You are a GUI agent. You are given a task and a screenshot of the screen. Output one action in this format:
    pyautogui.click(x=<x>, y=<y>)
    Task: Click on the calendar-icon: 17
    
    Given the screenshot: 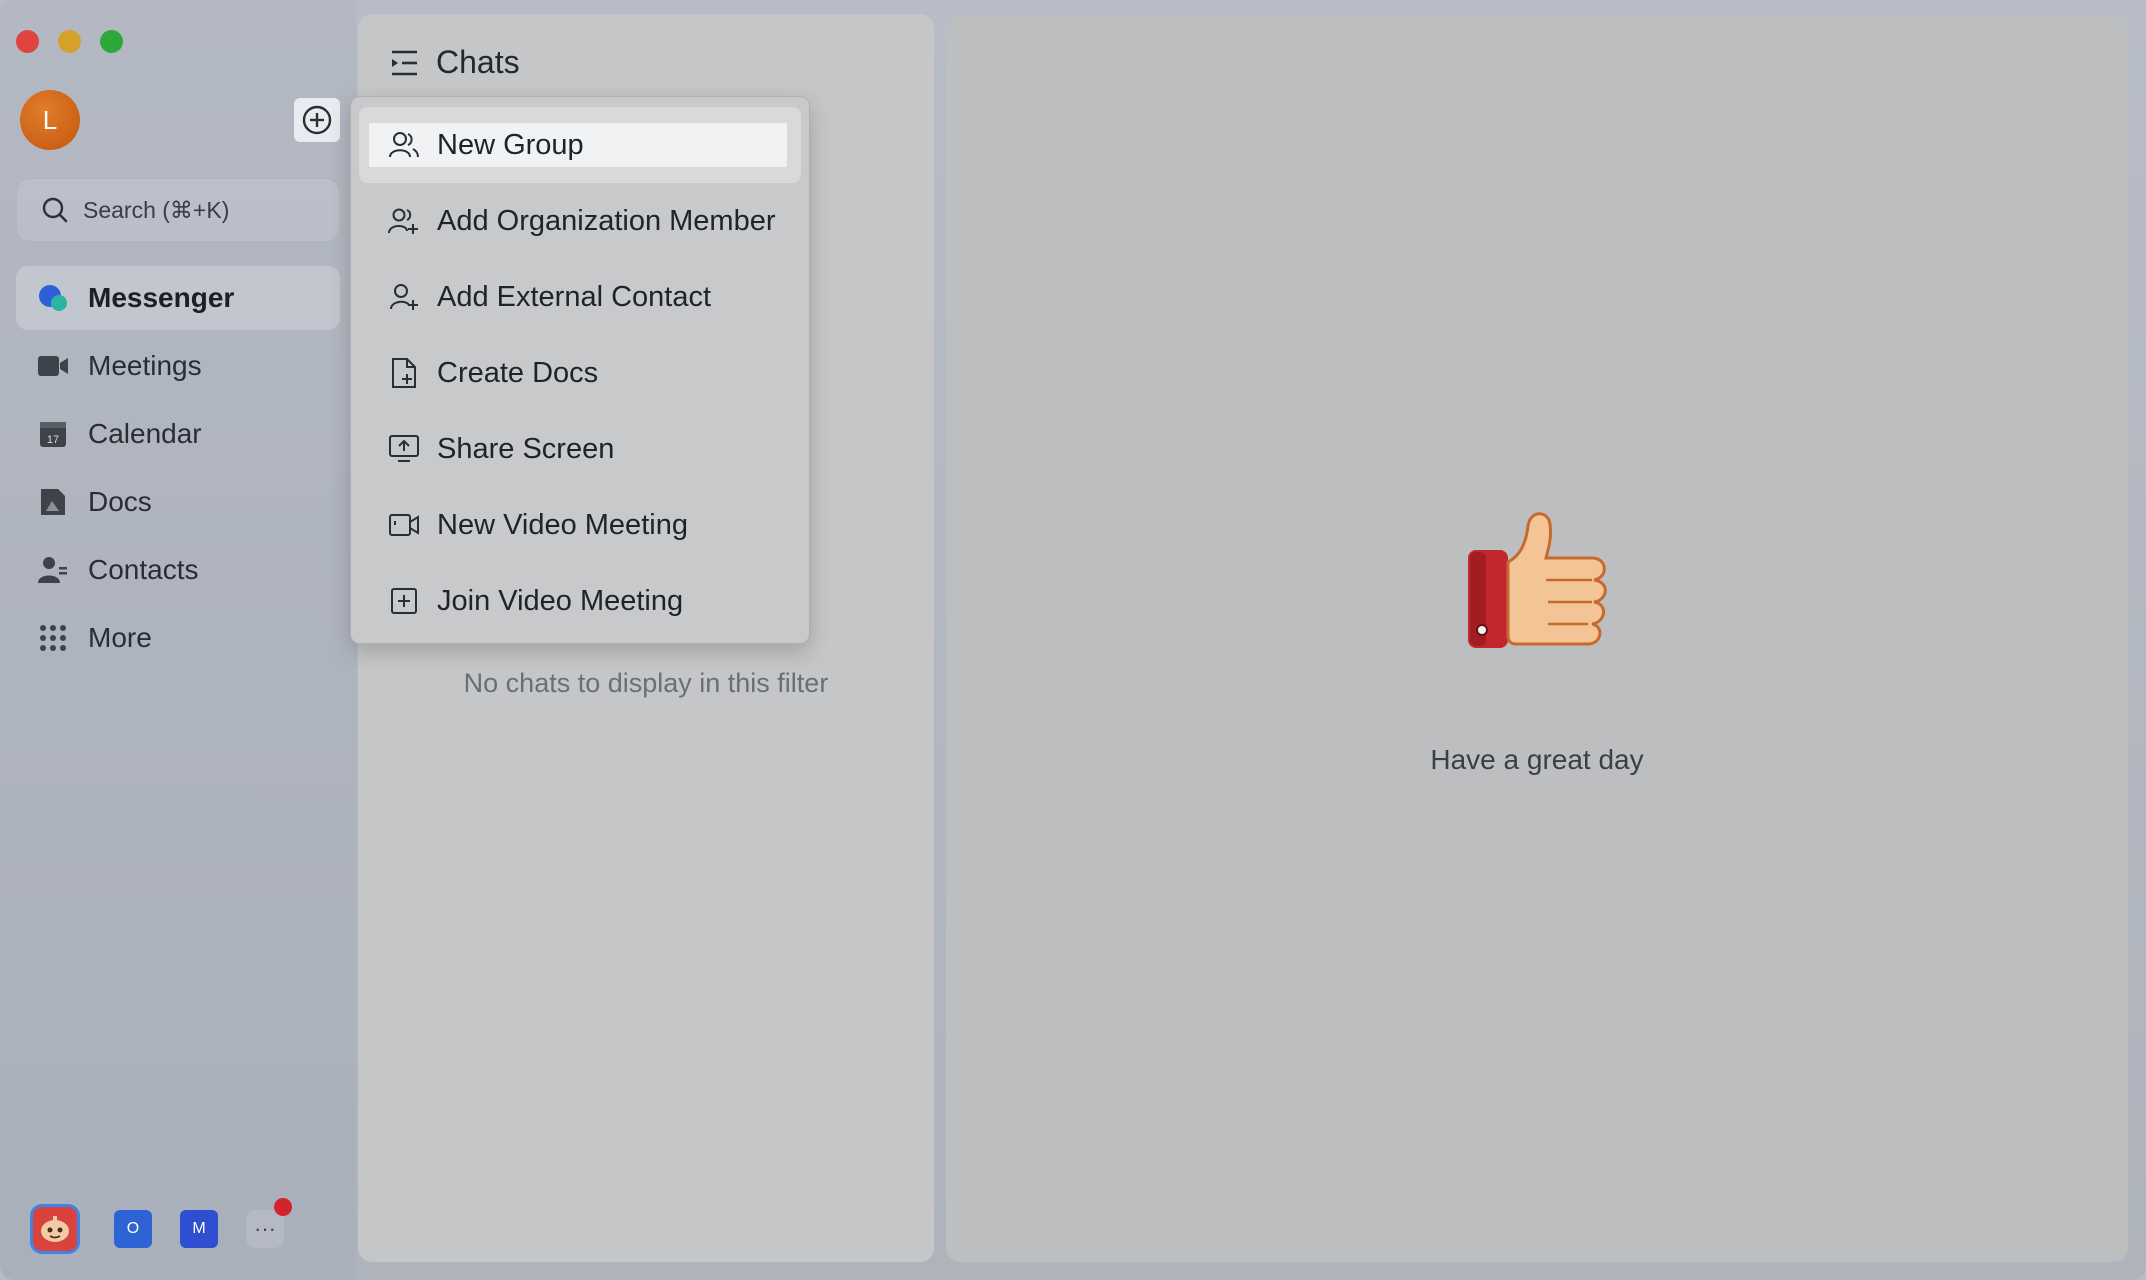 What is the action you would take?
    pyautogui.click(x=53, y=434)
    